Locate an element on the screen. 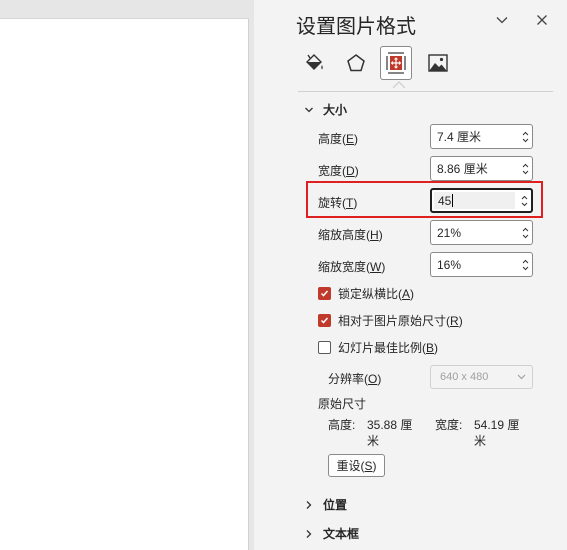  scale-width-spin-arrows is located at coordinates (525, 264).